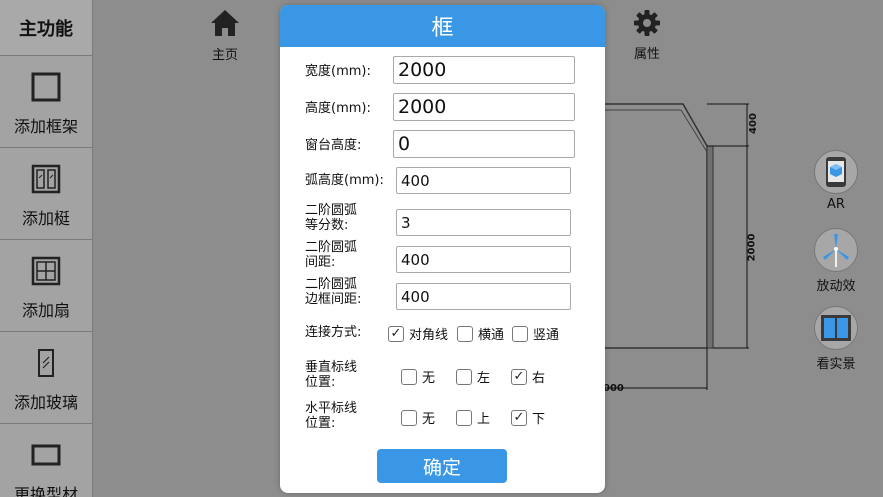  Describe the element at coordinates (338, 108) in the screenshot. I see `height-label: 高度(mm):` at that location.